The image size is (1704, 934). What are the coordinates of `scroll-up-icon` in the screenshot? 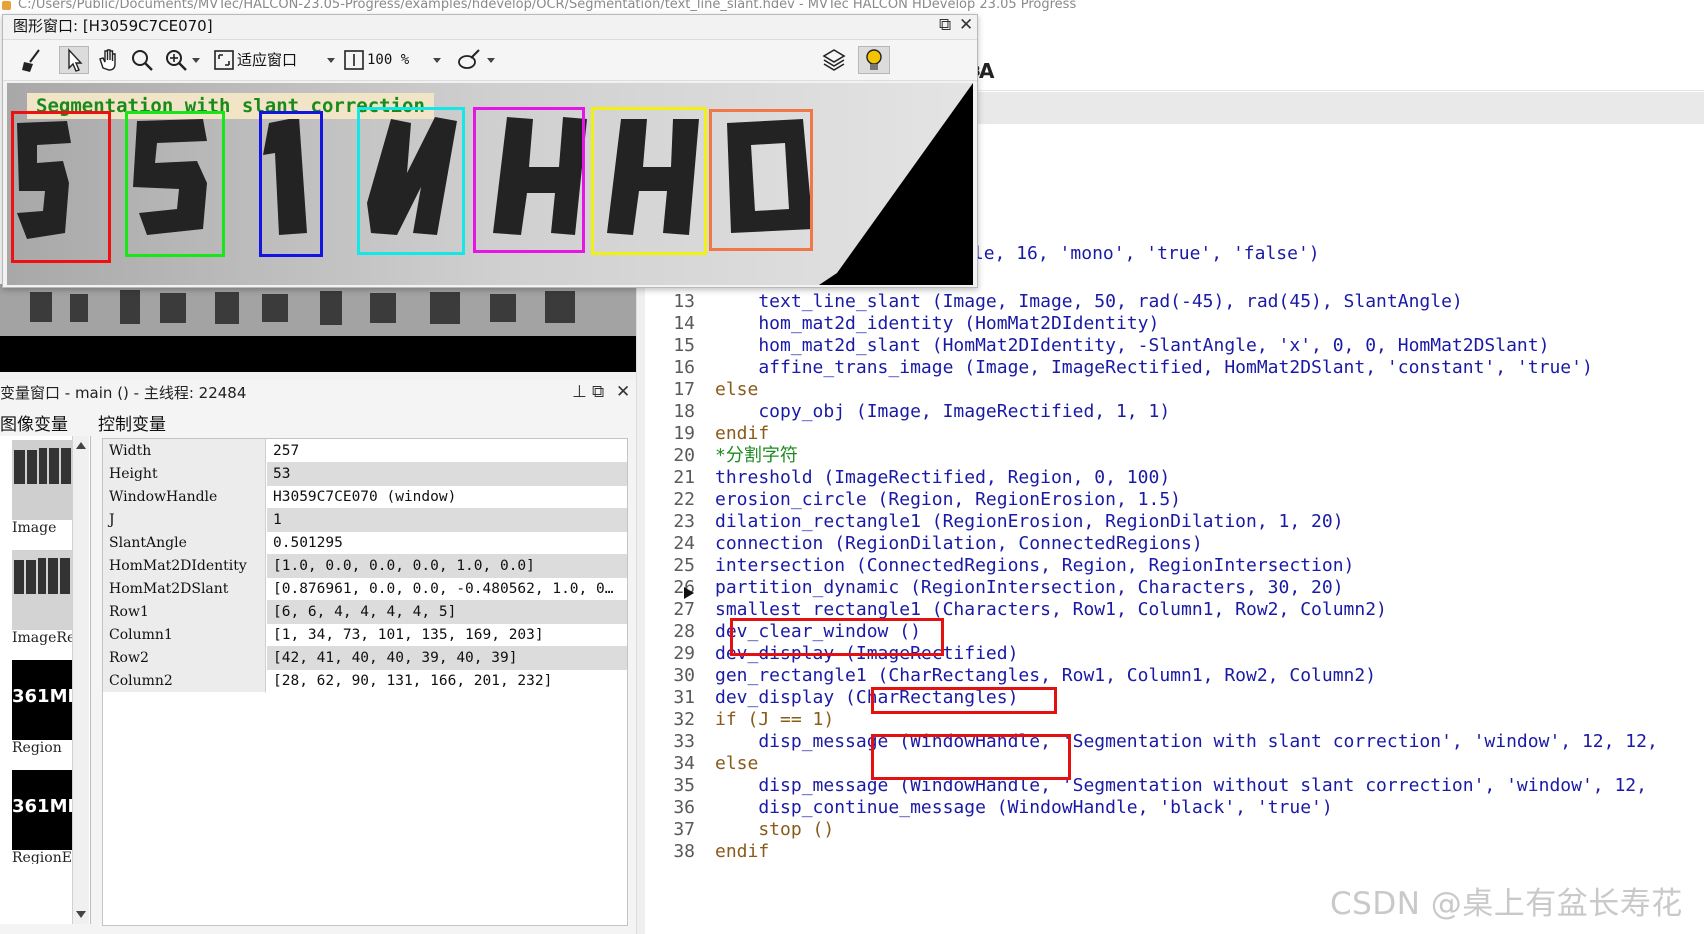 It's located at (81, 446).